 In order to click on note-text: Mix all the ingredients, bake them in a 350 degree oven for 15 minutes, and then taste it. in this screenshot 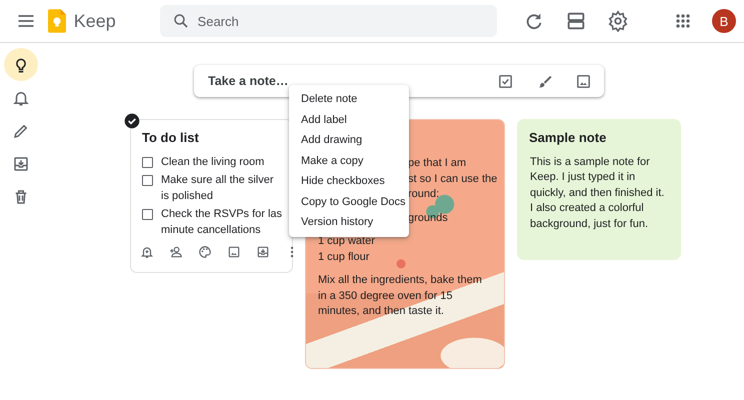, I will do `click(400, 296)`.